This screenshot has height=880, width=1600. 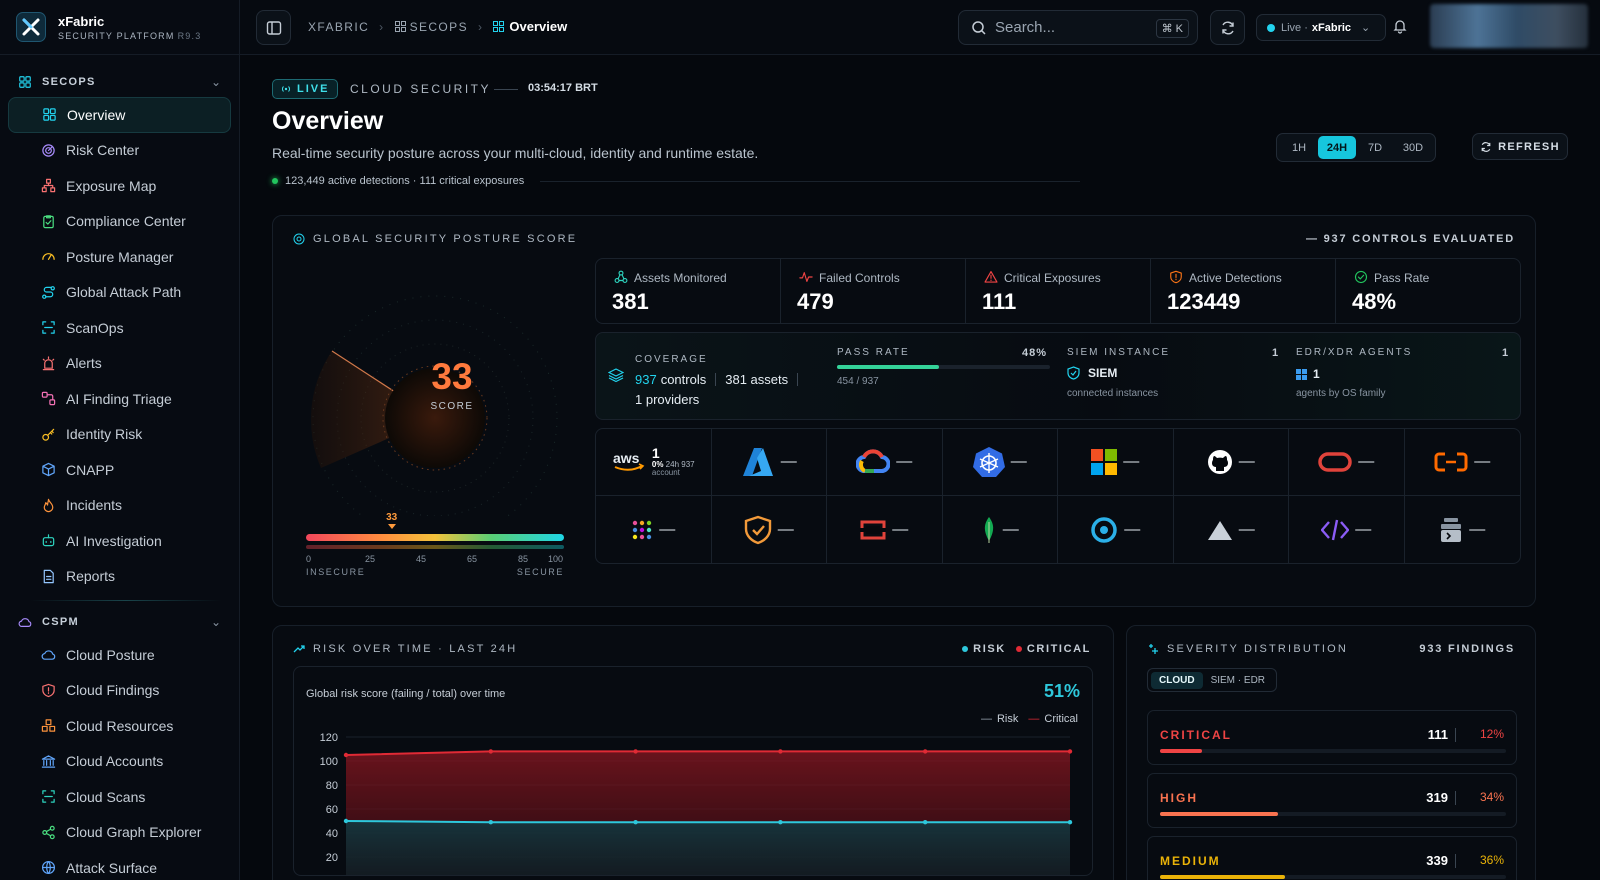 I want to click on sync-button, so click(x=1227, y=27).